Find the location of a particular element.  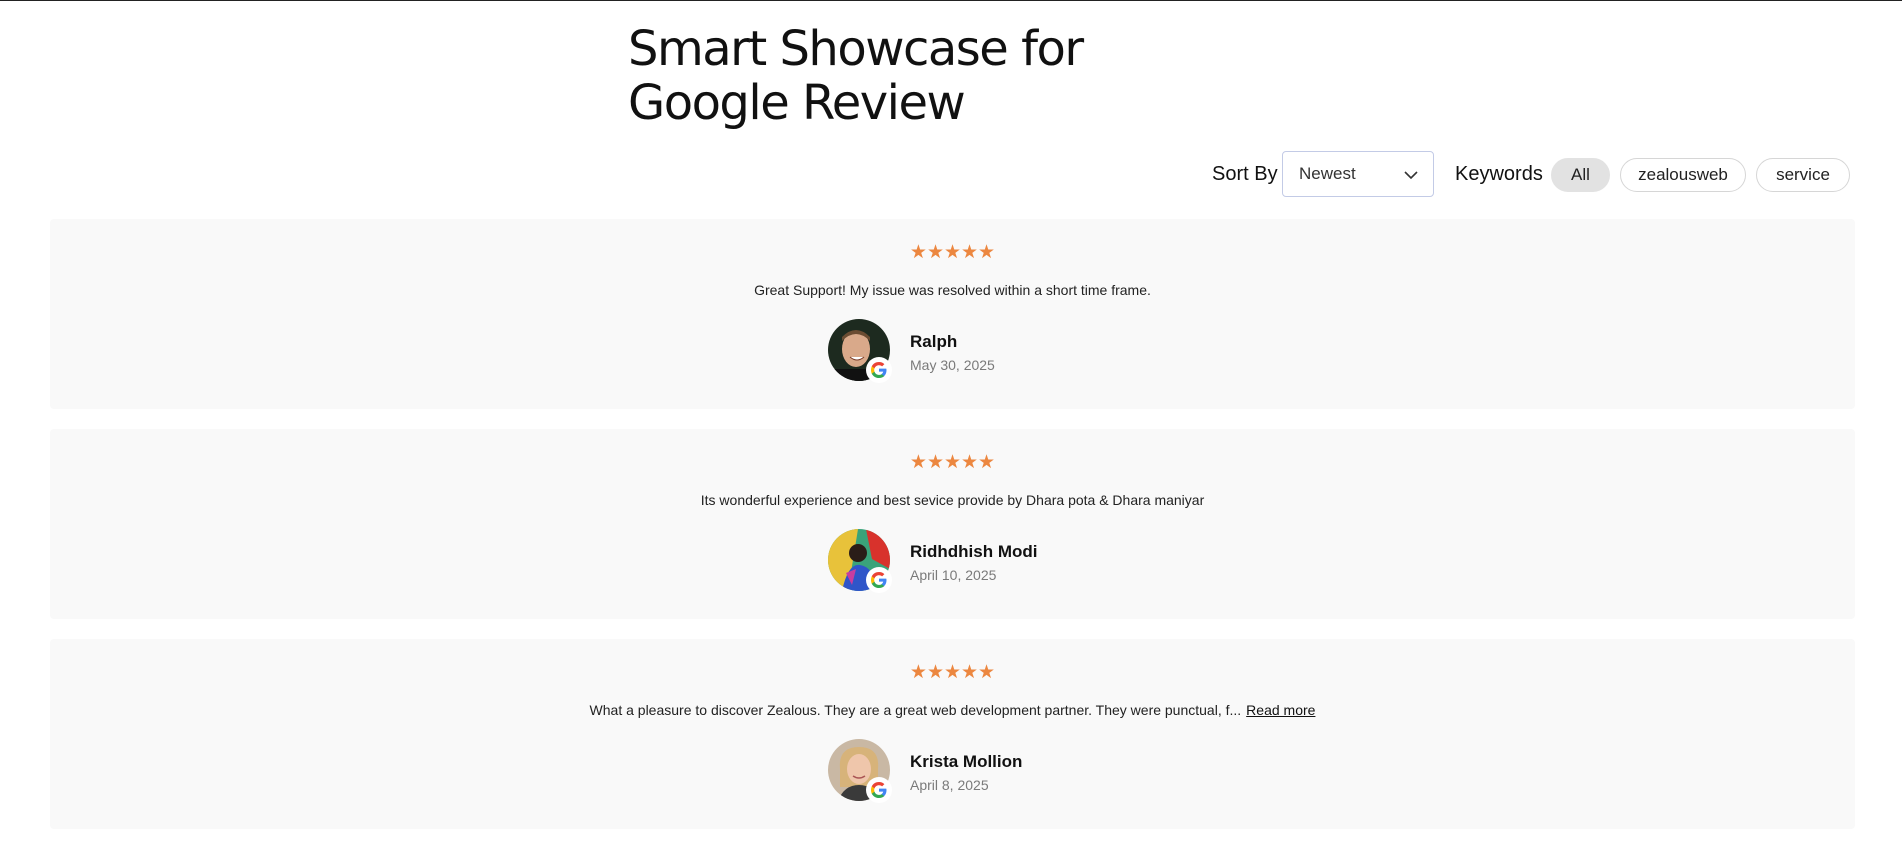

page-title-line-2: Google Review is located at coordinates (797, 103).